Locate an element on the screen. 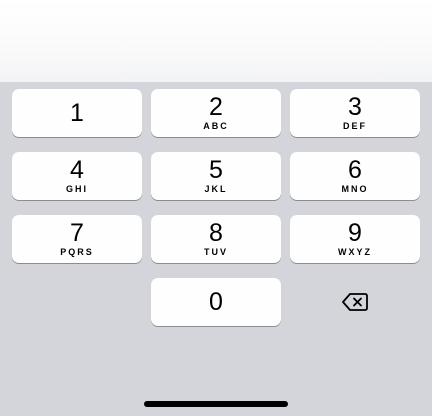 Image resolution: width=432 pixels, height=416 pixels. key-1: 1 is located at coordinates (77, 113).